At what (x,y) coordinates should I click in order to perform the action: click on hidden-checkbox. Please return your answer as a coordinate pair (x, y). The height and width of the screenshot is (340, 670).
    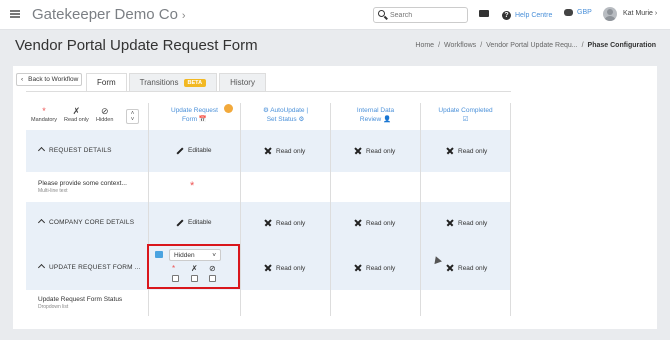
    Looking at the image, I should click on (212, 278).